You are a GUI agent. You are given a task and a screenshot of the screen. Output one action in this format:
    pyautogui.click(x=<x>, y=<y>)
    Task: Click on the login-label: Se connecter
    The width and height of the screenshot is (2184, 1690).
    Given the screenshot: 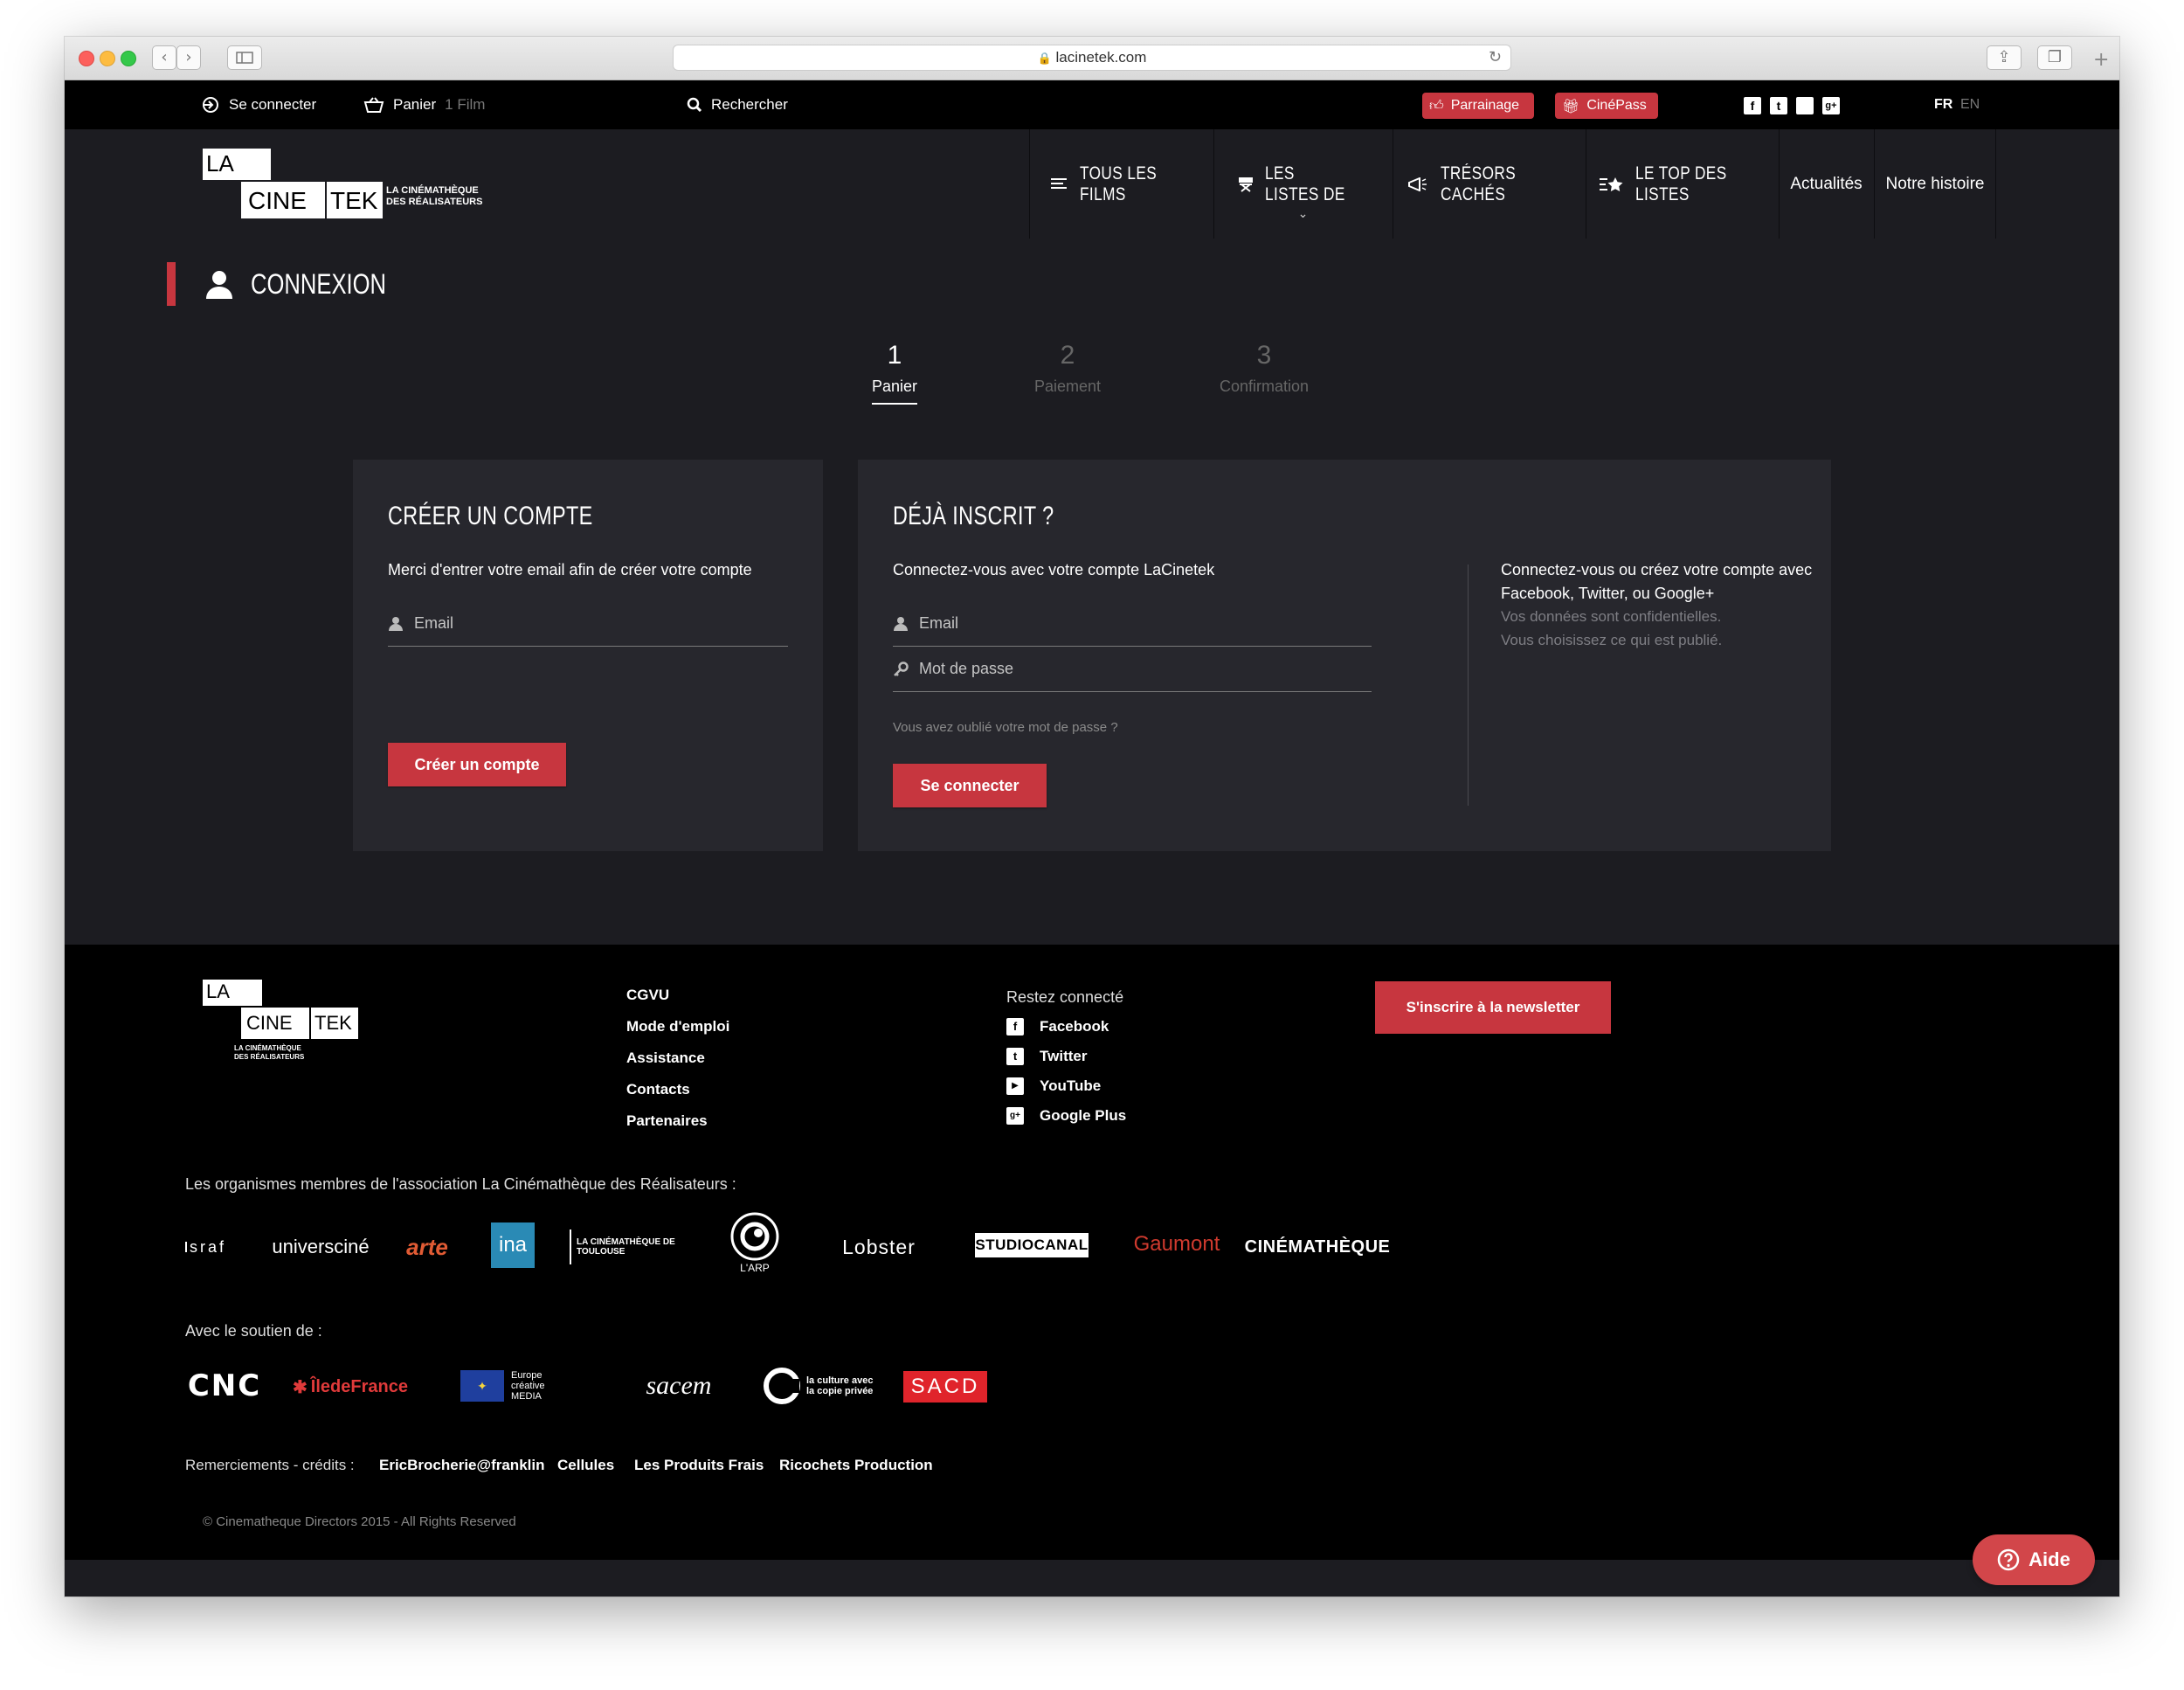 What is the action you would take?
    pyautogui.click(x=273, y=104)
    